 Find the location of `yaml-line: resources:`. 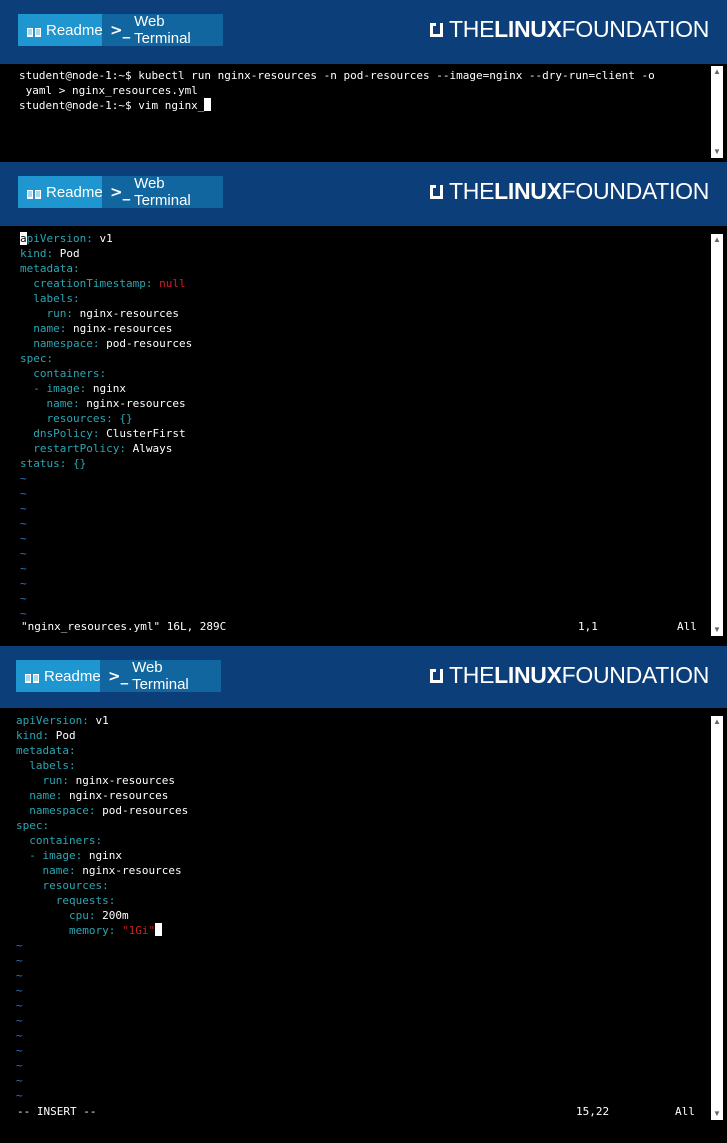

yaml-line: resources: is located at coordinates (62, 885).